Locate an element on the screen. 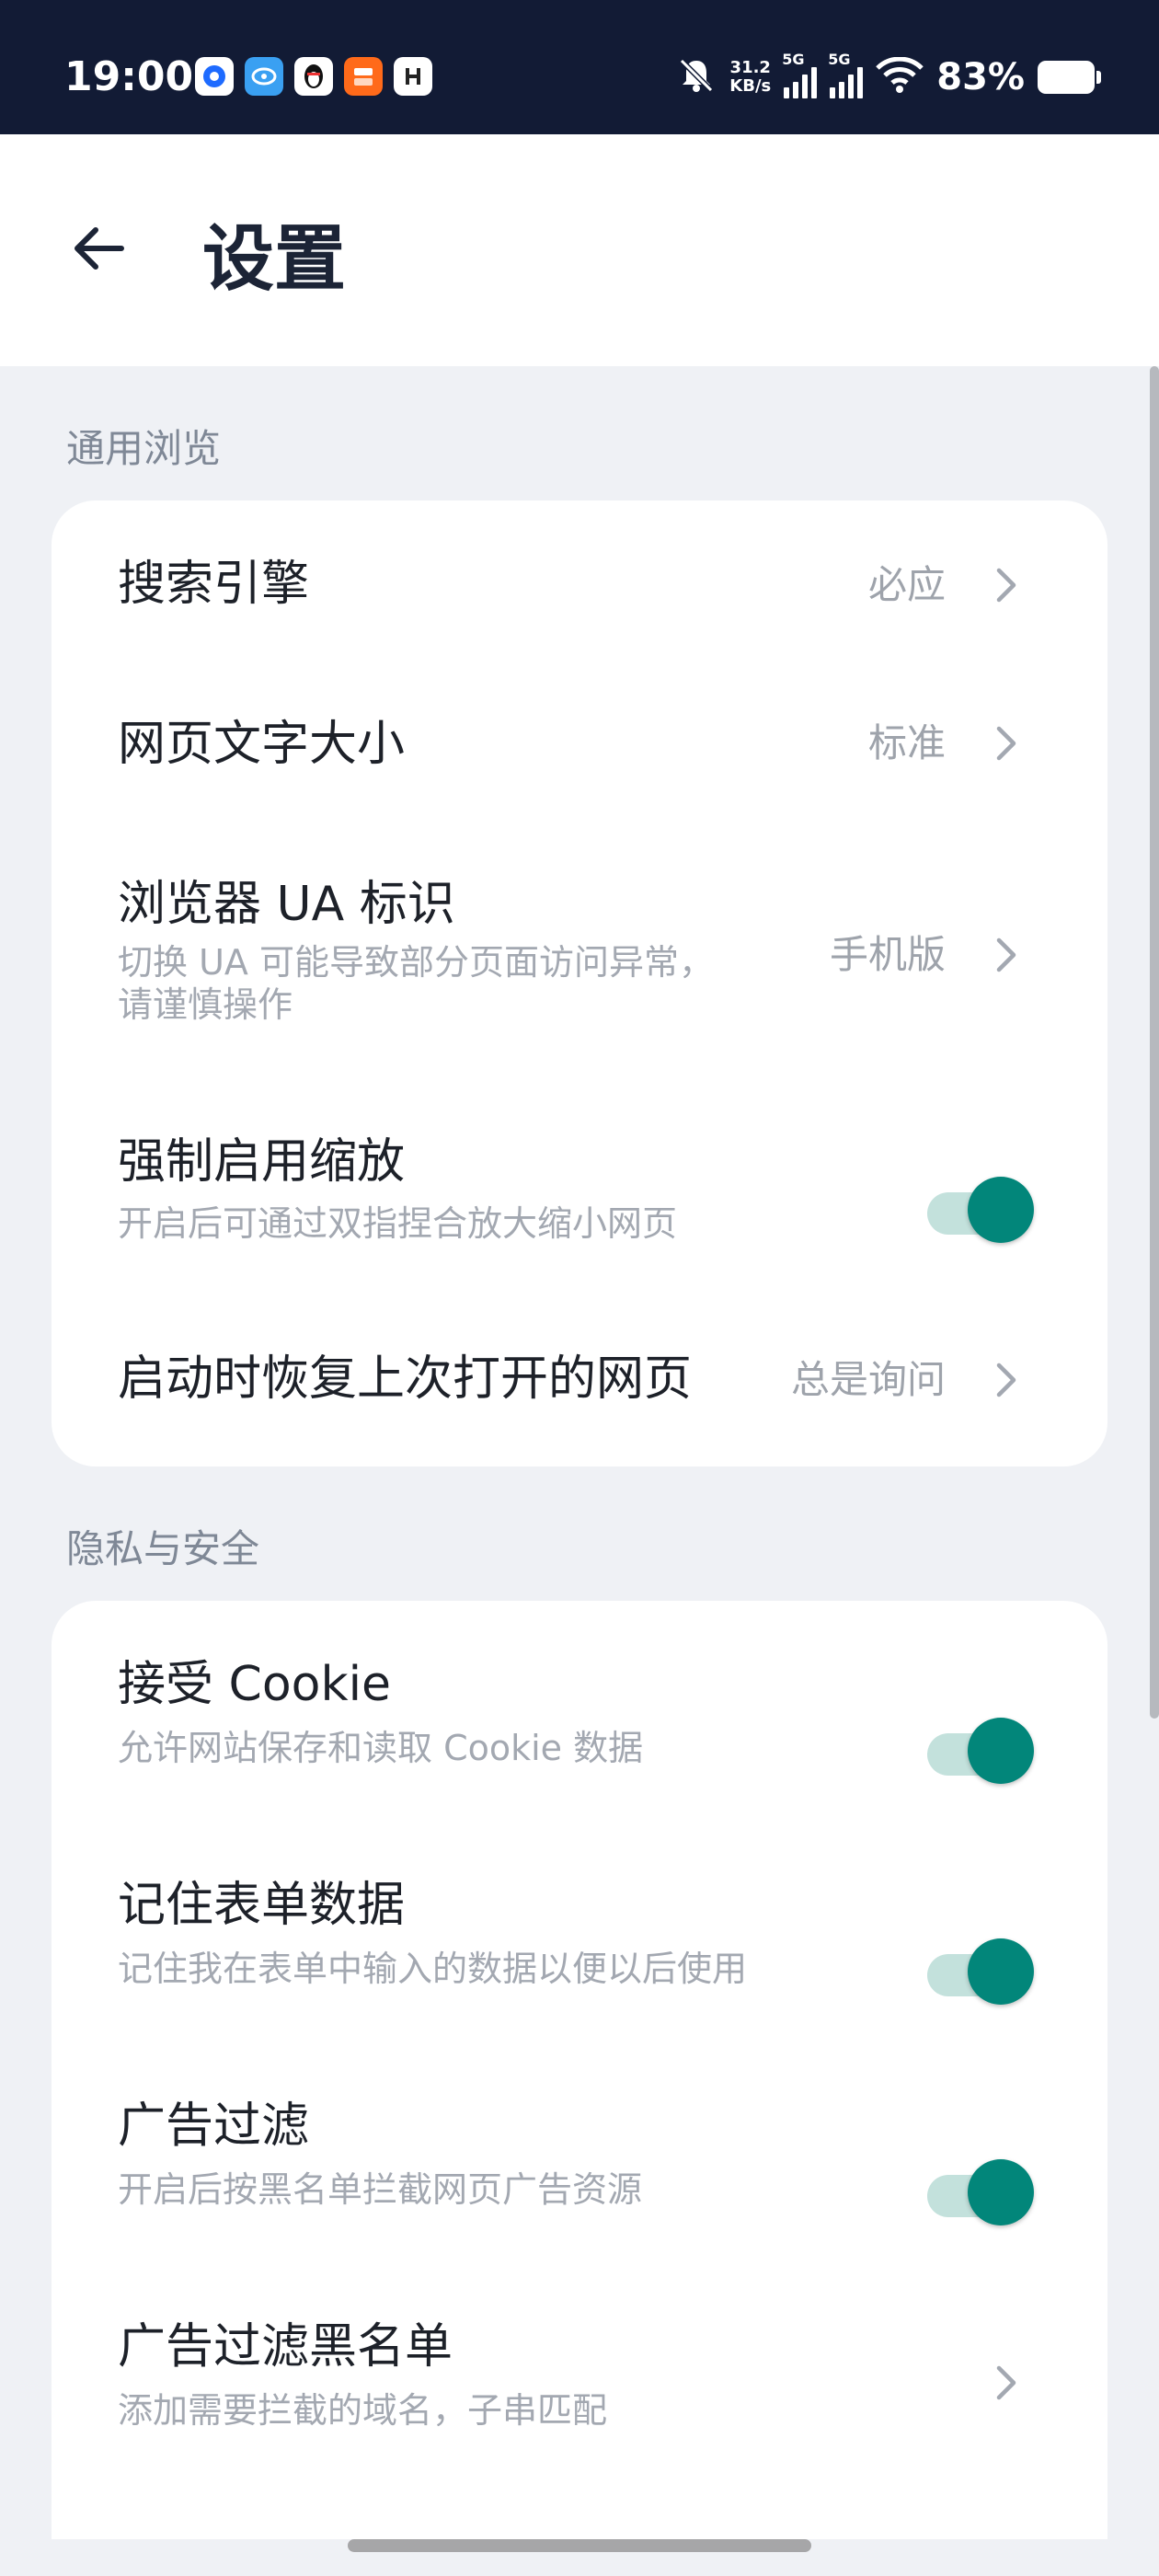 This screenshot has height=2576, width=1159. setting-subtitle: 开启后可通过双指捏合放大缩小网页 is located at coordinates (398, 1223).